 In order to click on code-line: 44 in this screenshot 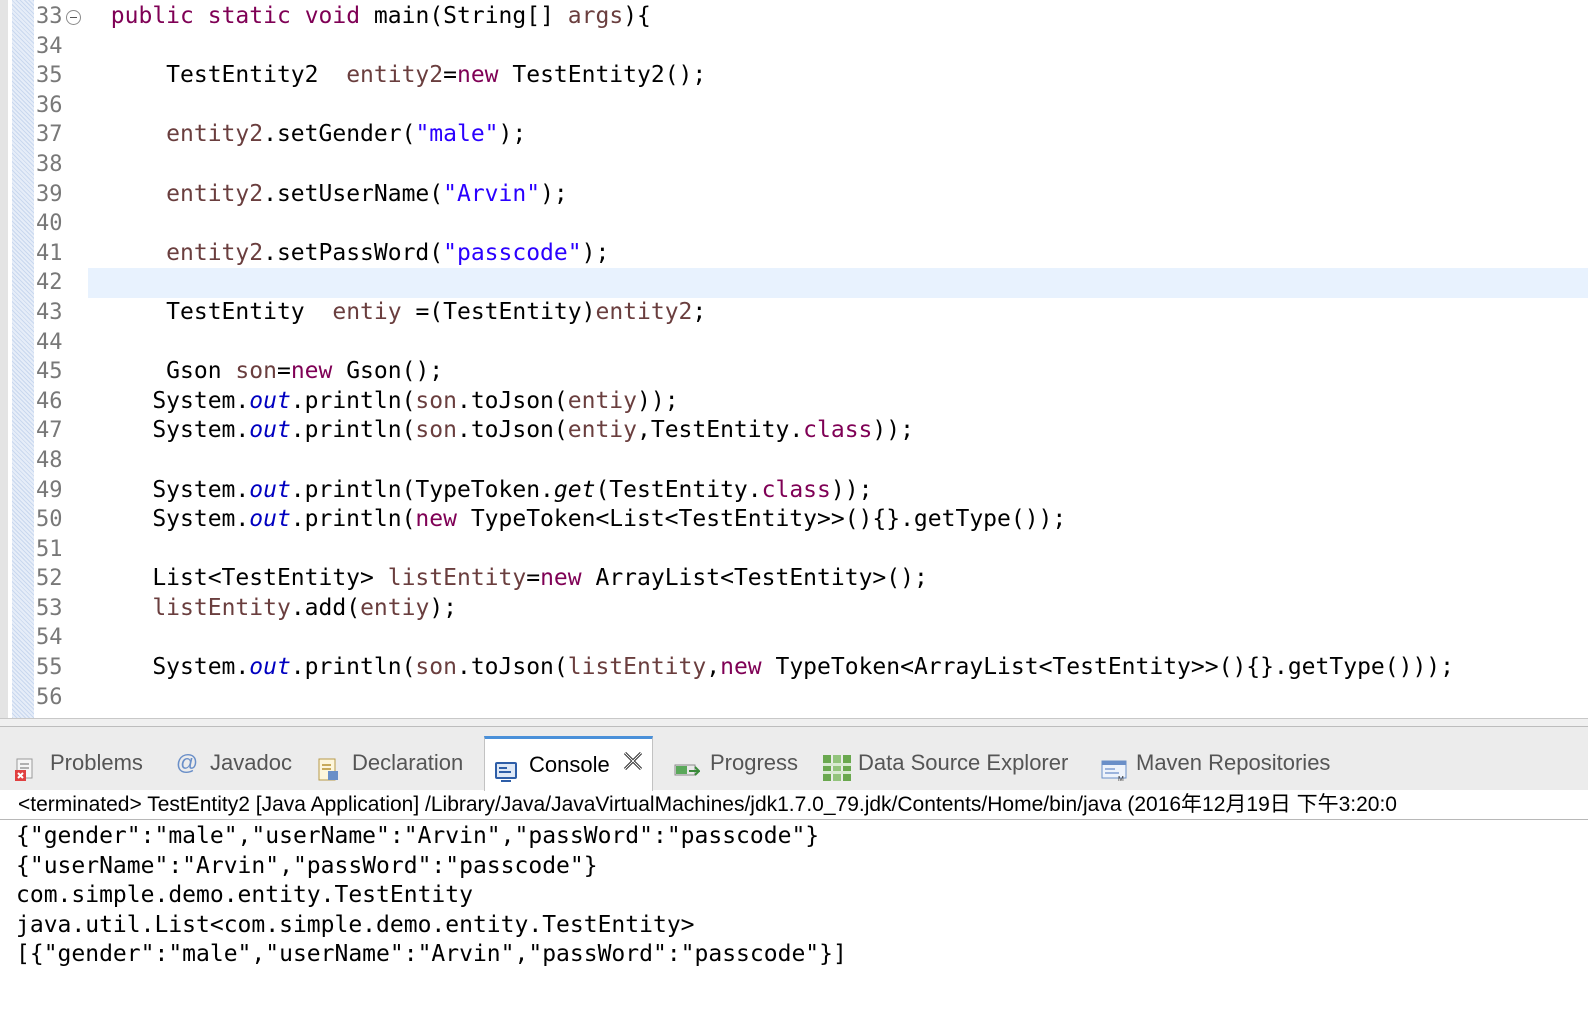, I will do `click(794, 343)`.